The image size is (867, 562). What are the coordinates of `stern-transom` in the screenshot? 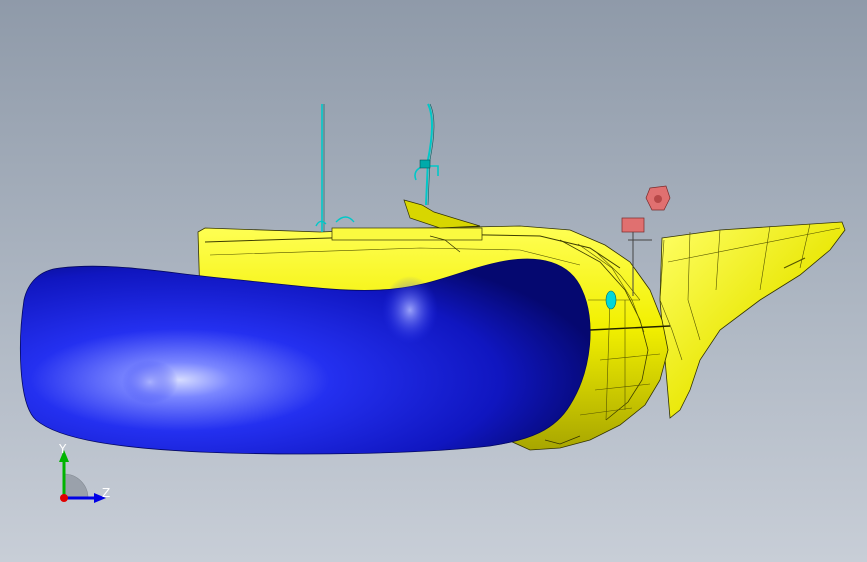 It's located at (752, 320).